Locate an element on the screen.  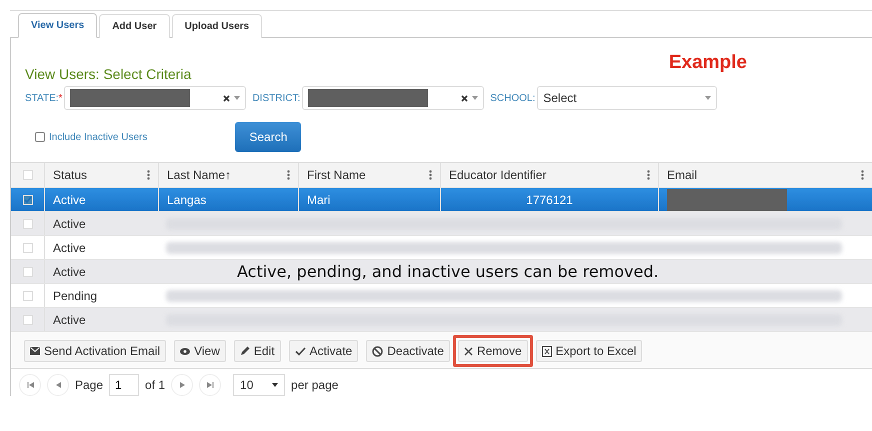
tab: Add User is located at coordinates (134, 26).